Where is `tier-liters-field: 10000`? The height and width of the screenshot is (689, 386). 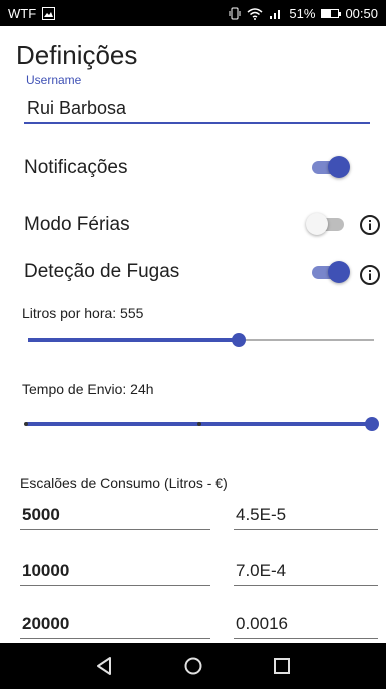 tier-liters-field: 10000 is located at coordinates (115, 571).